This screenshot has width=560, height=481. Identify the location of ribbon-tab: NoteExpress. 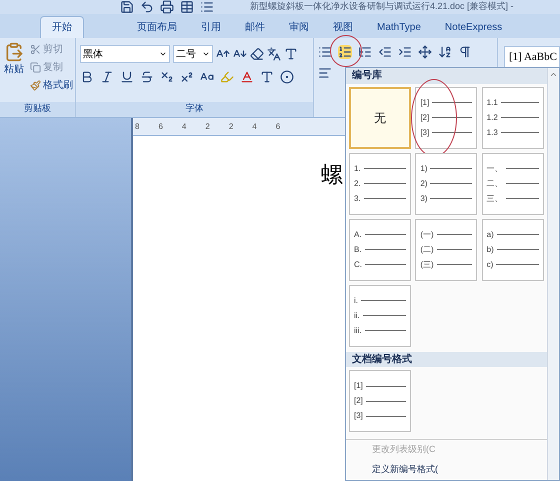
(474, 27).